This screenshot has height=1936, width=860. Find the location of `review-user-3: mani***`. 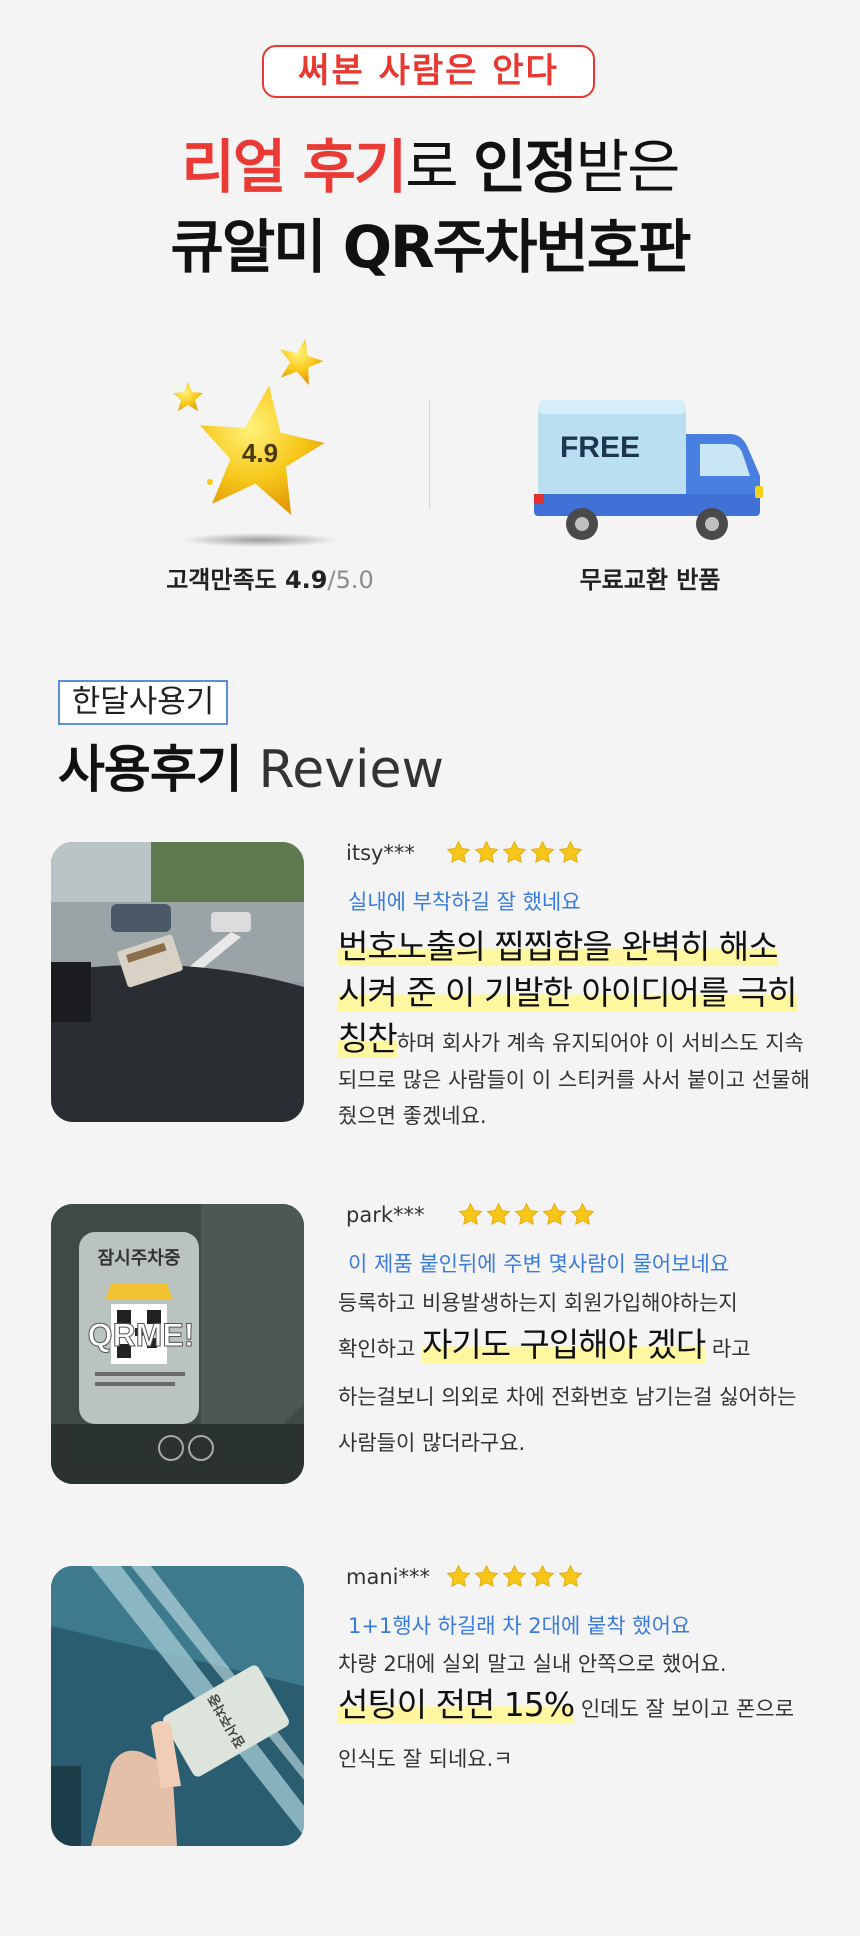

review-user-3: mani*** is located at coordinates (388, 1577).